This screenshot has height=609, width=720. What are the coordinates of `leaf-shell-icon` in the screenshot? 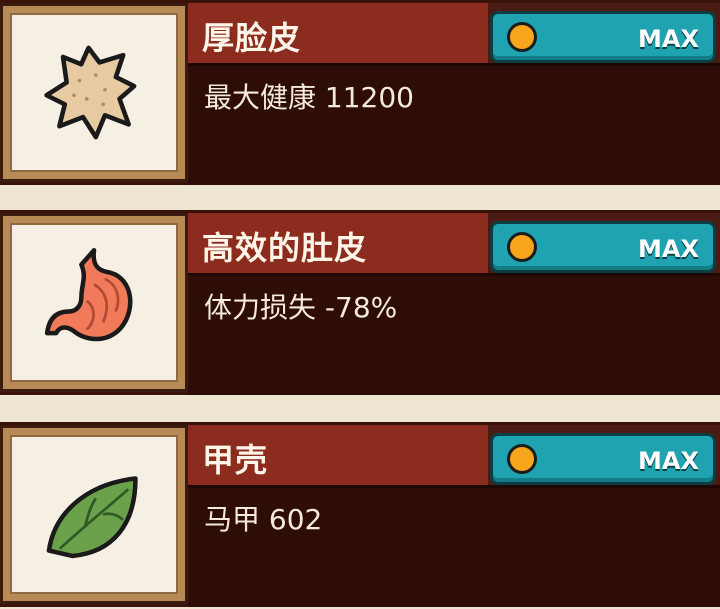 It's located at (94, 514).